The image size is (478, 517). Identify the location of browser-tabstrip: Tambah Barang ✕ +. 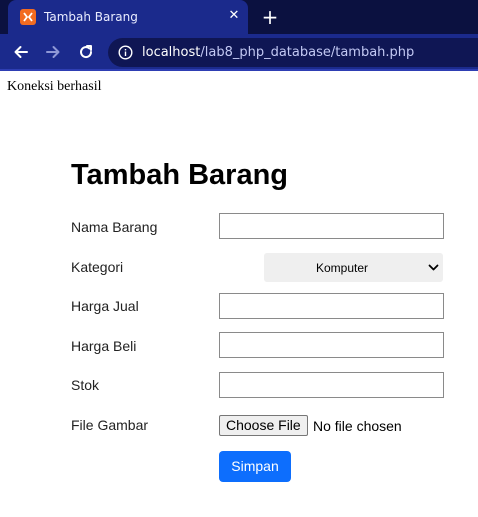
(239, 17).